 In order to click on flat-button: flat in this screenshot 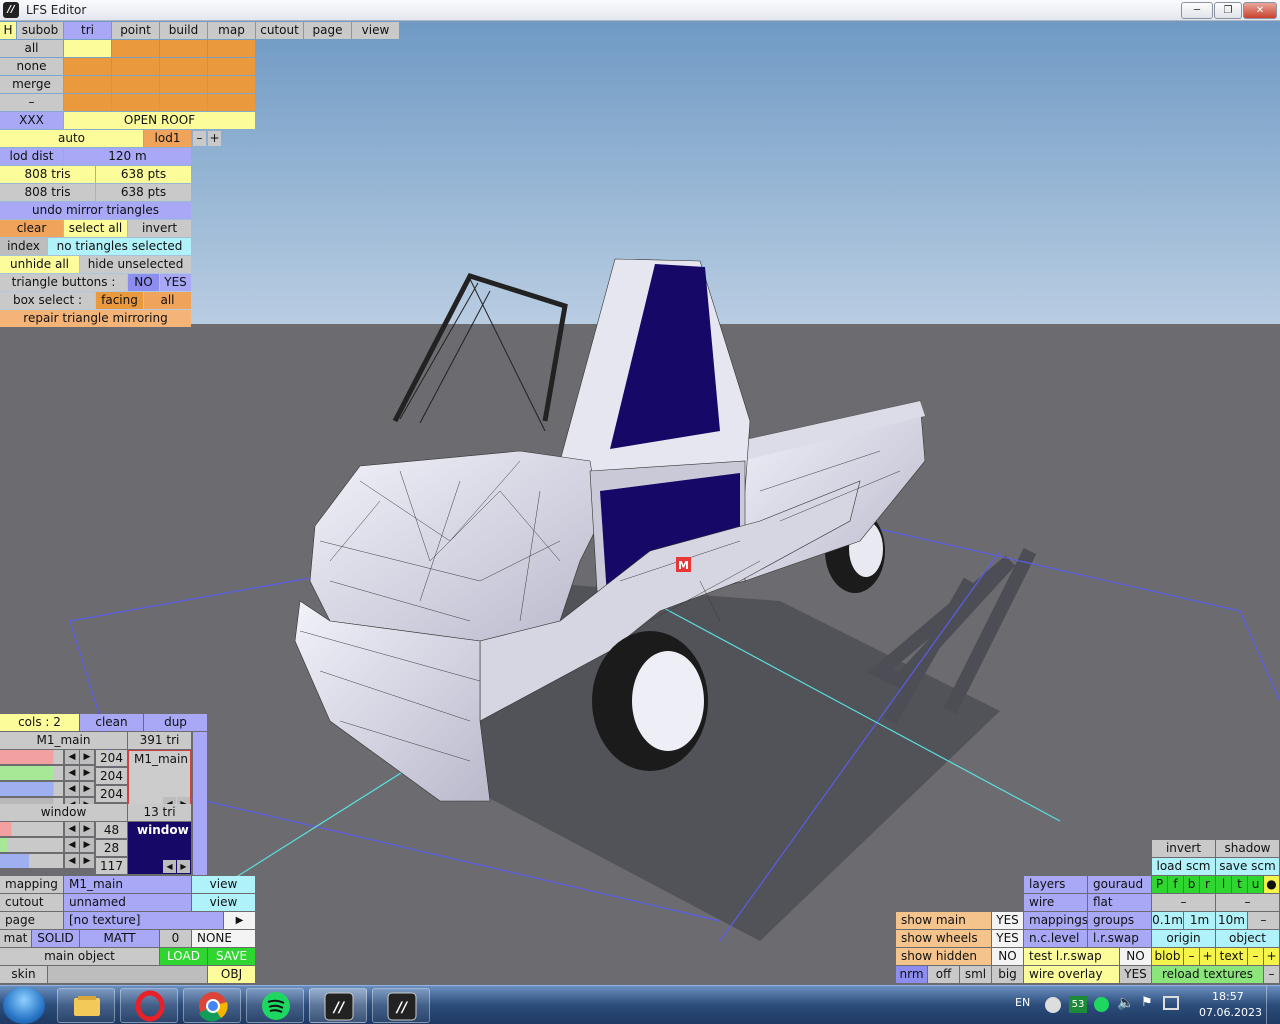, I will do `click(1119, 902)`.